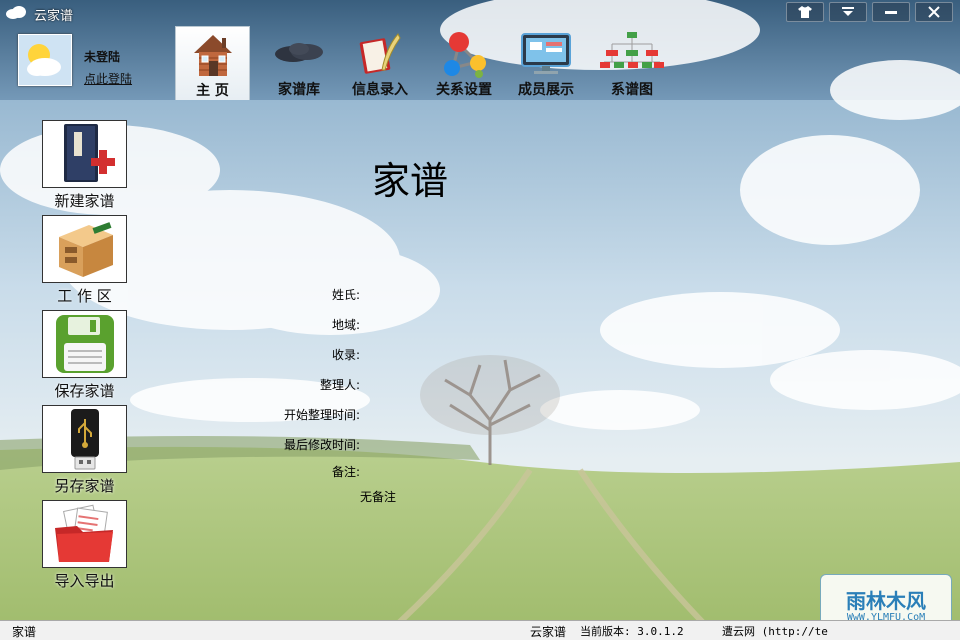 The image size is (960, 640). Describe the element at coordinates (345, 472) in the screenshot. I see `remark-label: 备注:` at that location.